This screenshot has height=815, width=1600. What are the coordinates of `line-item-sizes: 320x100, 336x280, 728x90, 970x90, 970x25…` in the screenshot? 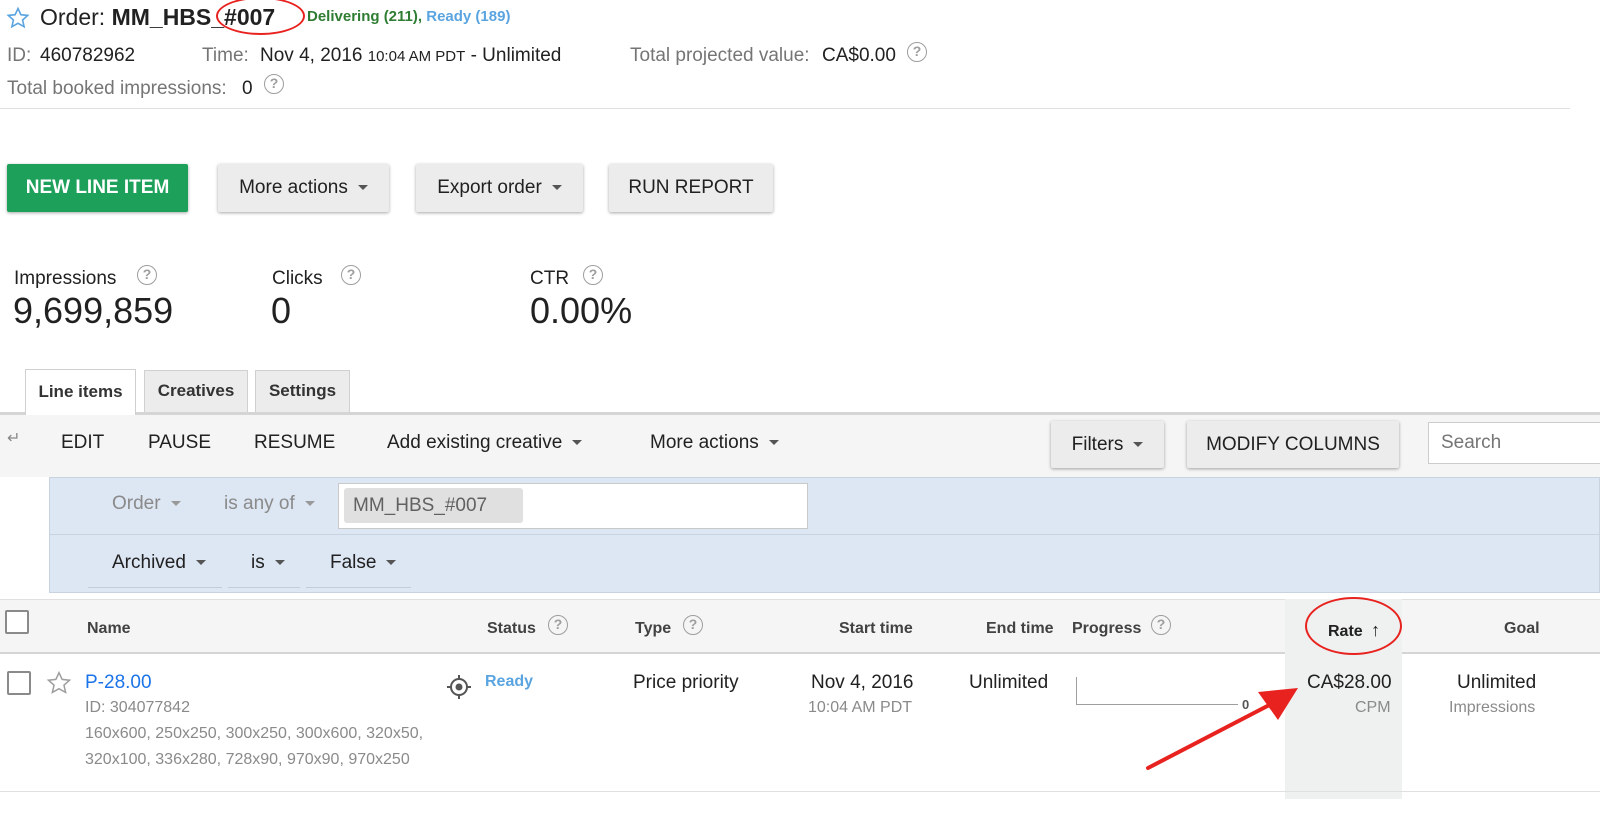 It's located at (247, 759).